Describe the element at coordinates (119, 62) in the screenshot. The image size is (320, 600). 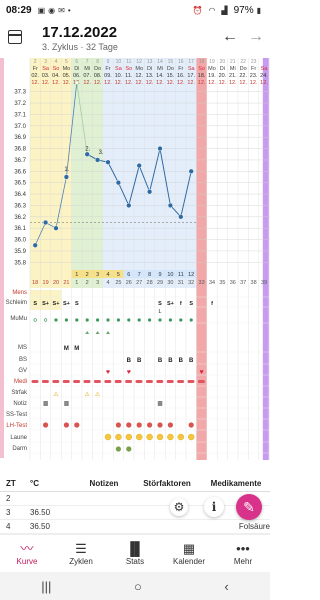
I see `day-number: 10` at that location.